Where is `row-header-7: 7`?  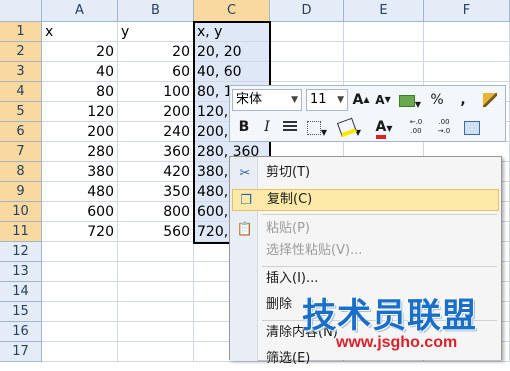
row-header-7: 7 is located at coordinates (21, 152).